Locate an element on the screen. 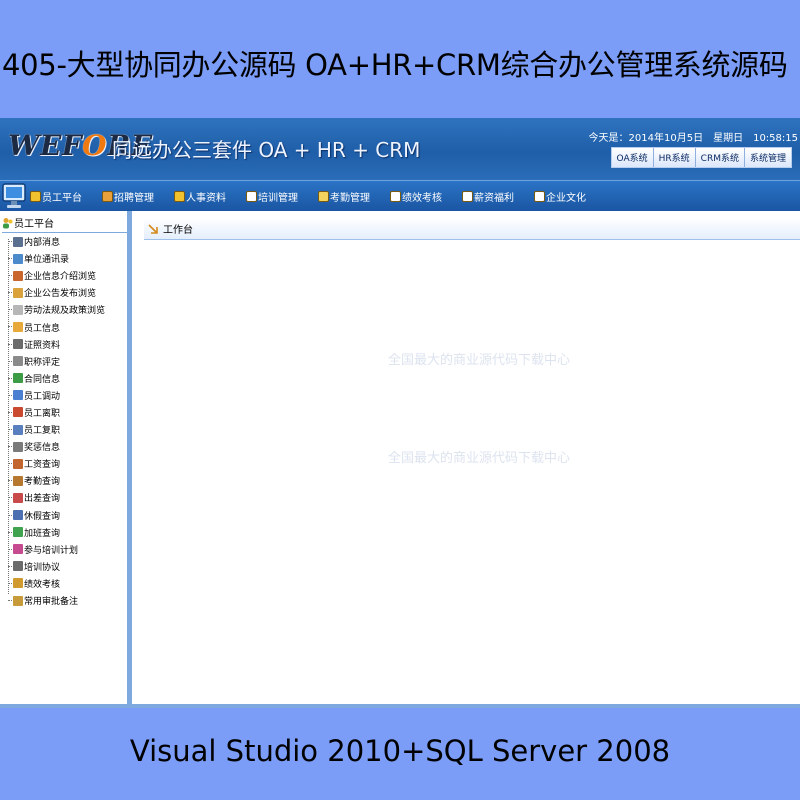 The height and width of the screenshot is (800, 800). sidebar-item-leave-query: 休假查询 is located at coordinates (66, 515).